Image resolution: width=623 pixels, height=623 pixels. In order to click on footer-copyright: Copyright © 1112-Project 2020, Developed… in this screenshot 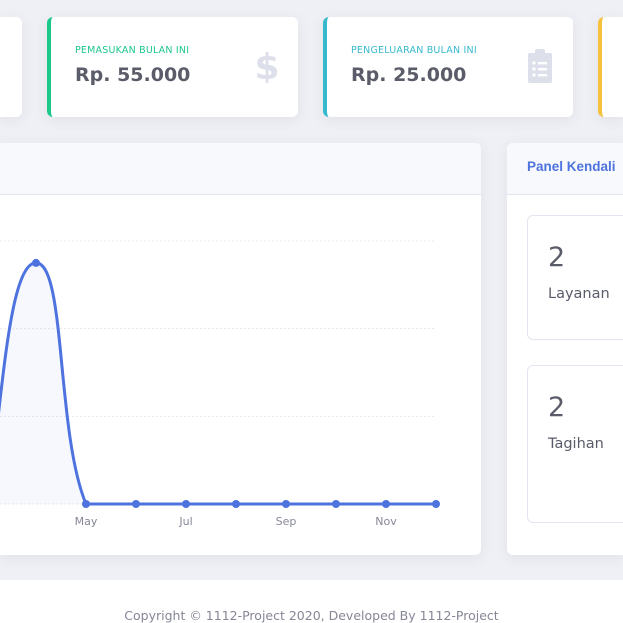, I will do `click(311, 615)`.